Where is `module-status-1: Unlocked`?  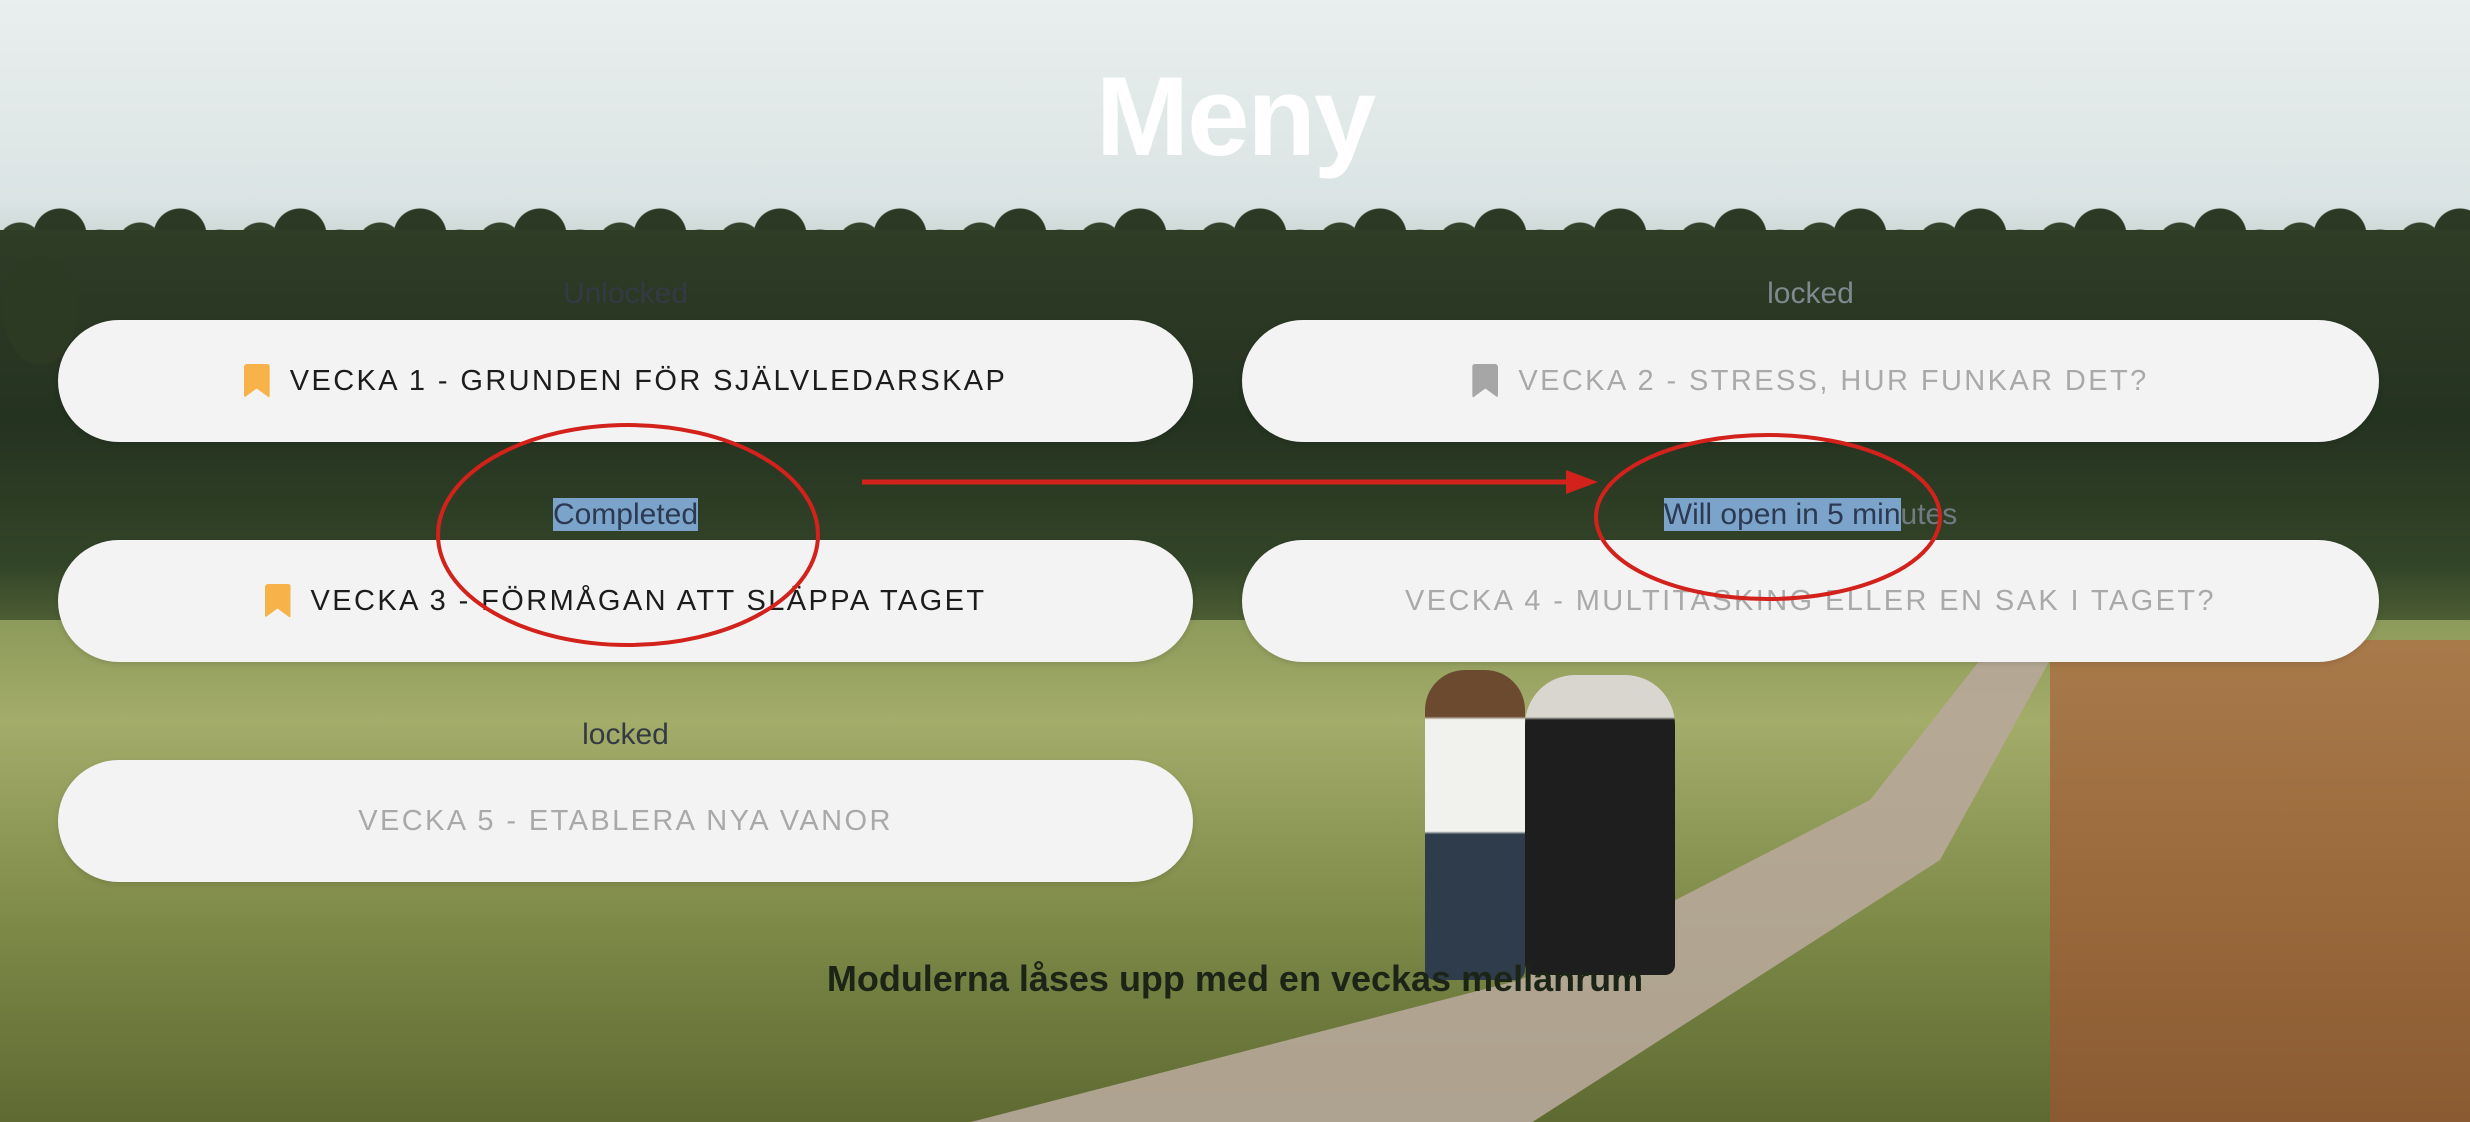
module-status-1: Unlocked is located at coordinates (625, 293).